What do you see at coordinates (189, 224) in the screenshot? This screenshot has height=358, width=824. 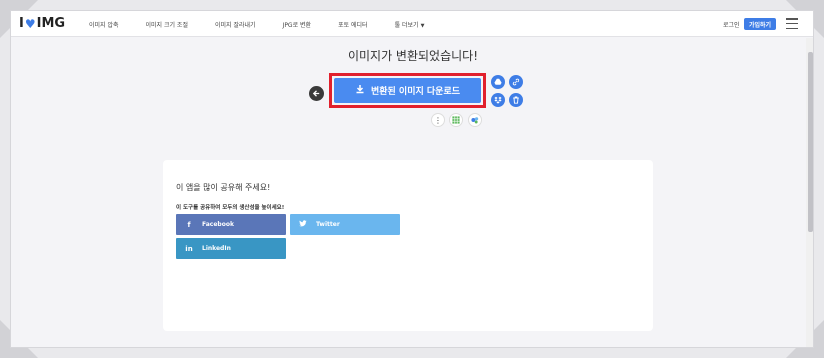 I see `facebook-icon: f` at bounding box center [189, 224].